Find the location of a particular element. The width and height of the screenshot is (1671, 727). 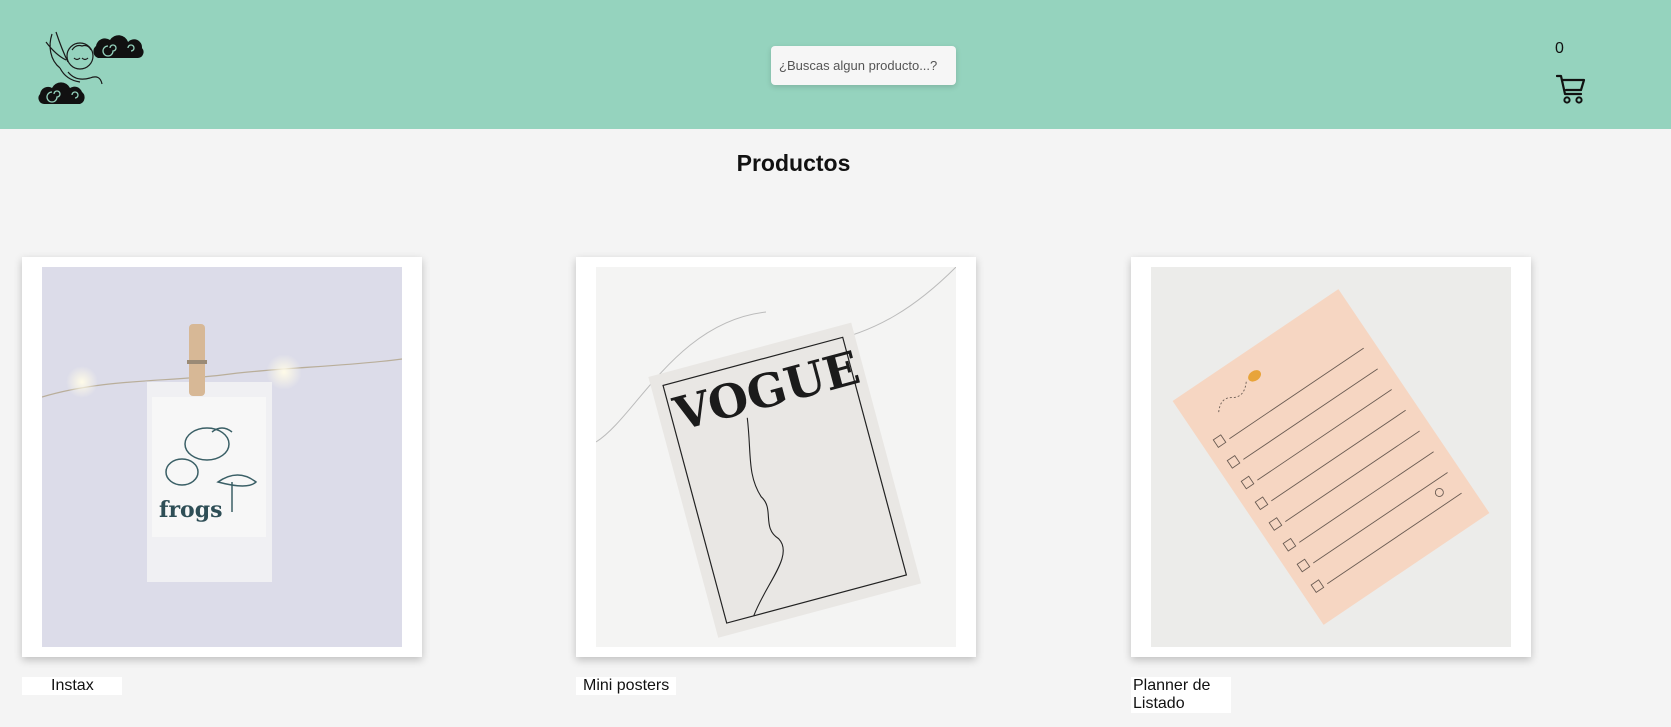

product-name: Instax is located at coordinates (72, 686).